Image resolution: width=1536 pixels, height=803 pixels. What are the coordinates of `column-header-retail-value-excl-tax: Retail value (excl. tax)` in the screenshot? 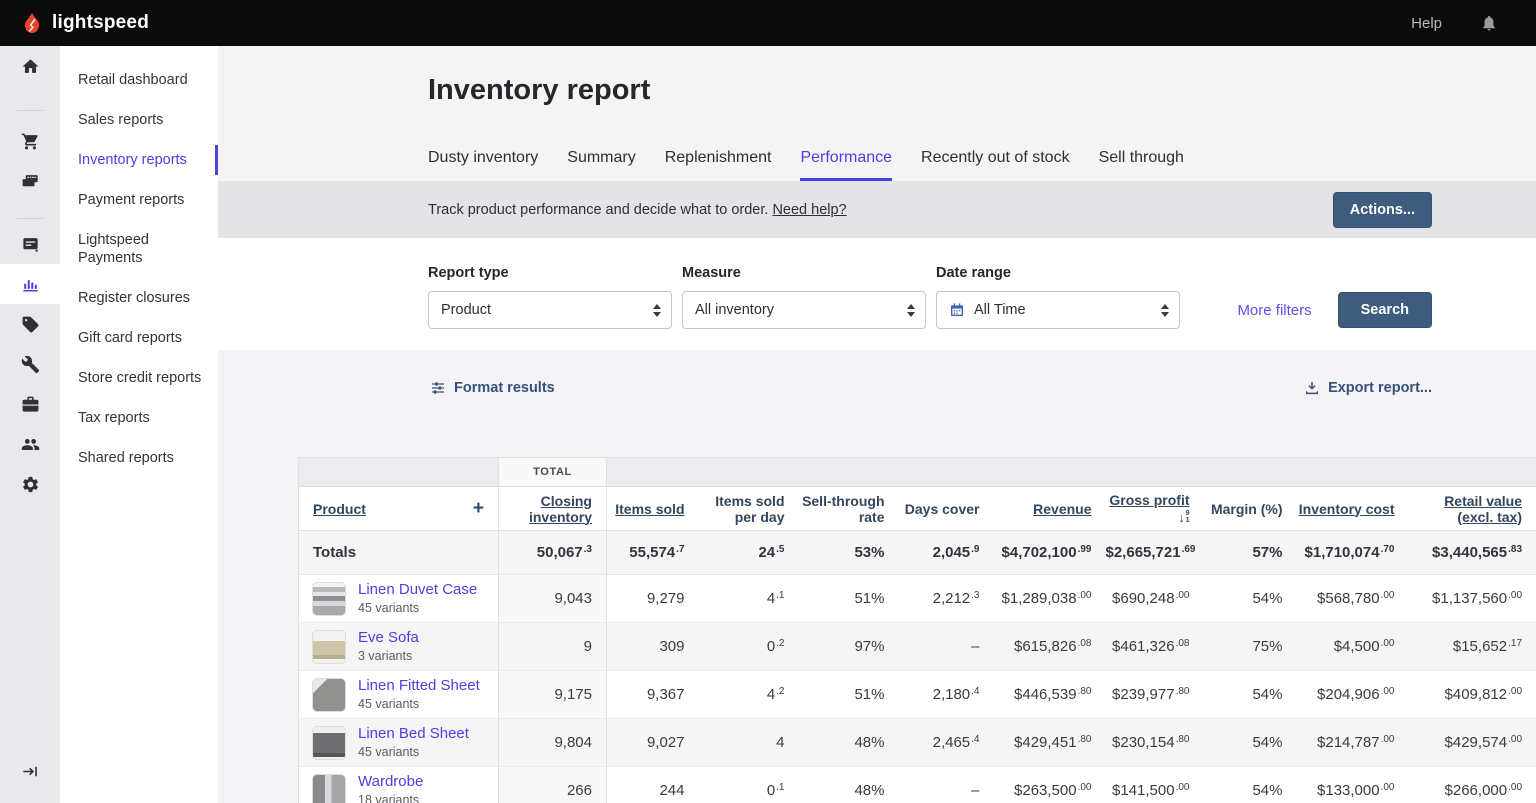 It's located at (1472, 508).